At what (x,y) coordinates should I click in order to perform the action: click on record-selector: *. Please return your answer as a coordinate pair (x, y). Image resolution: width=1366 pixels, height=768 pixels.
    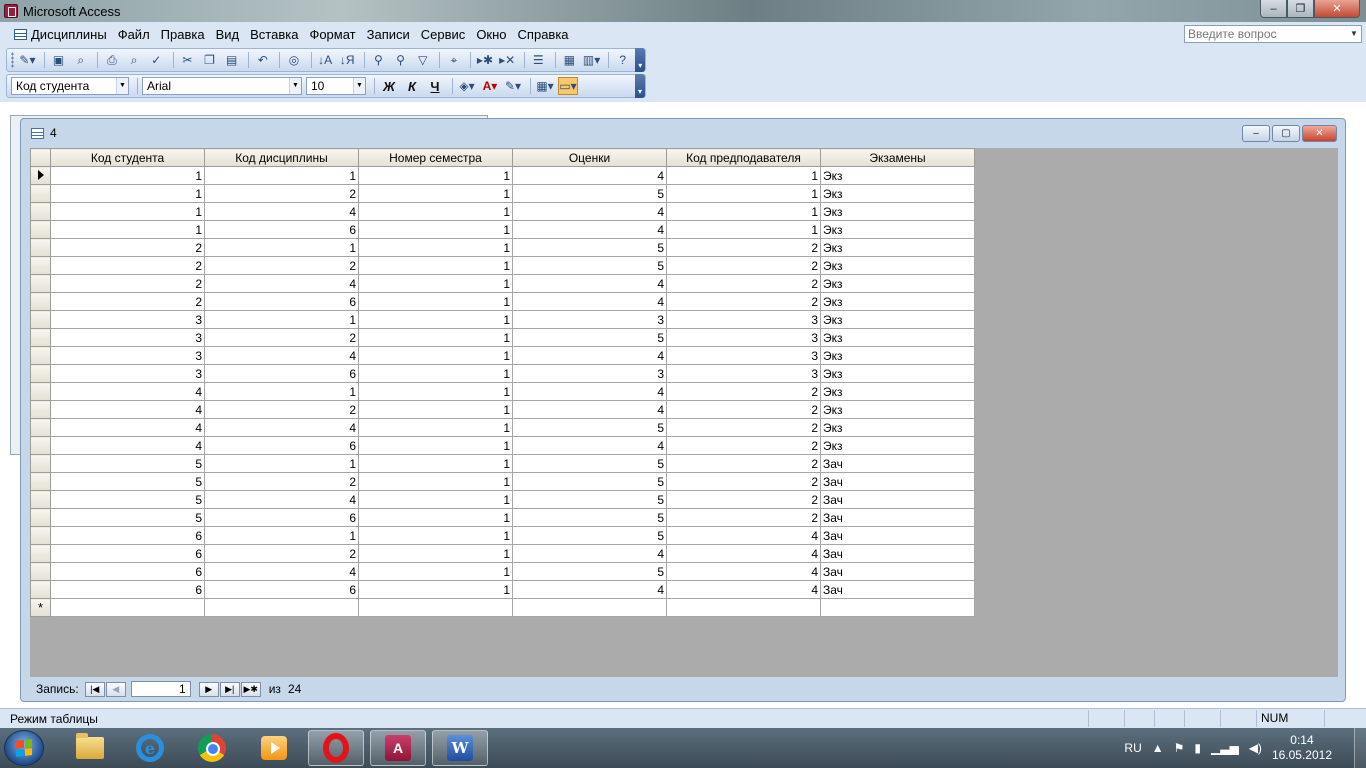
    Looking at the image, I should click on (40, 607).